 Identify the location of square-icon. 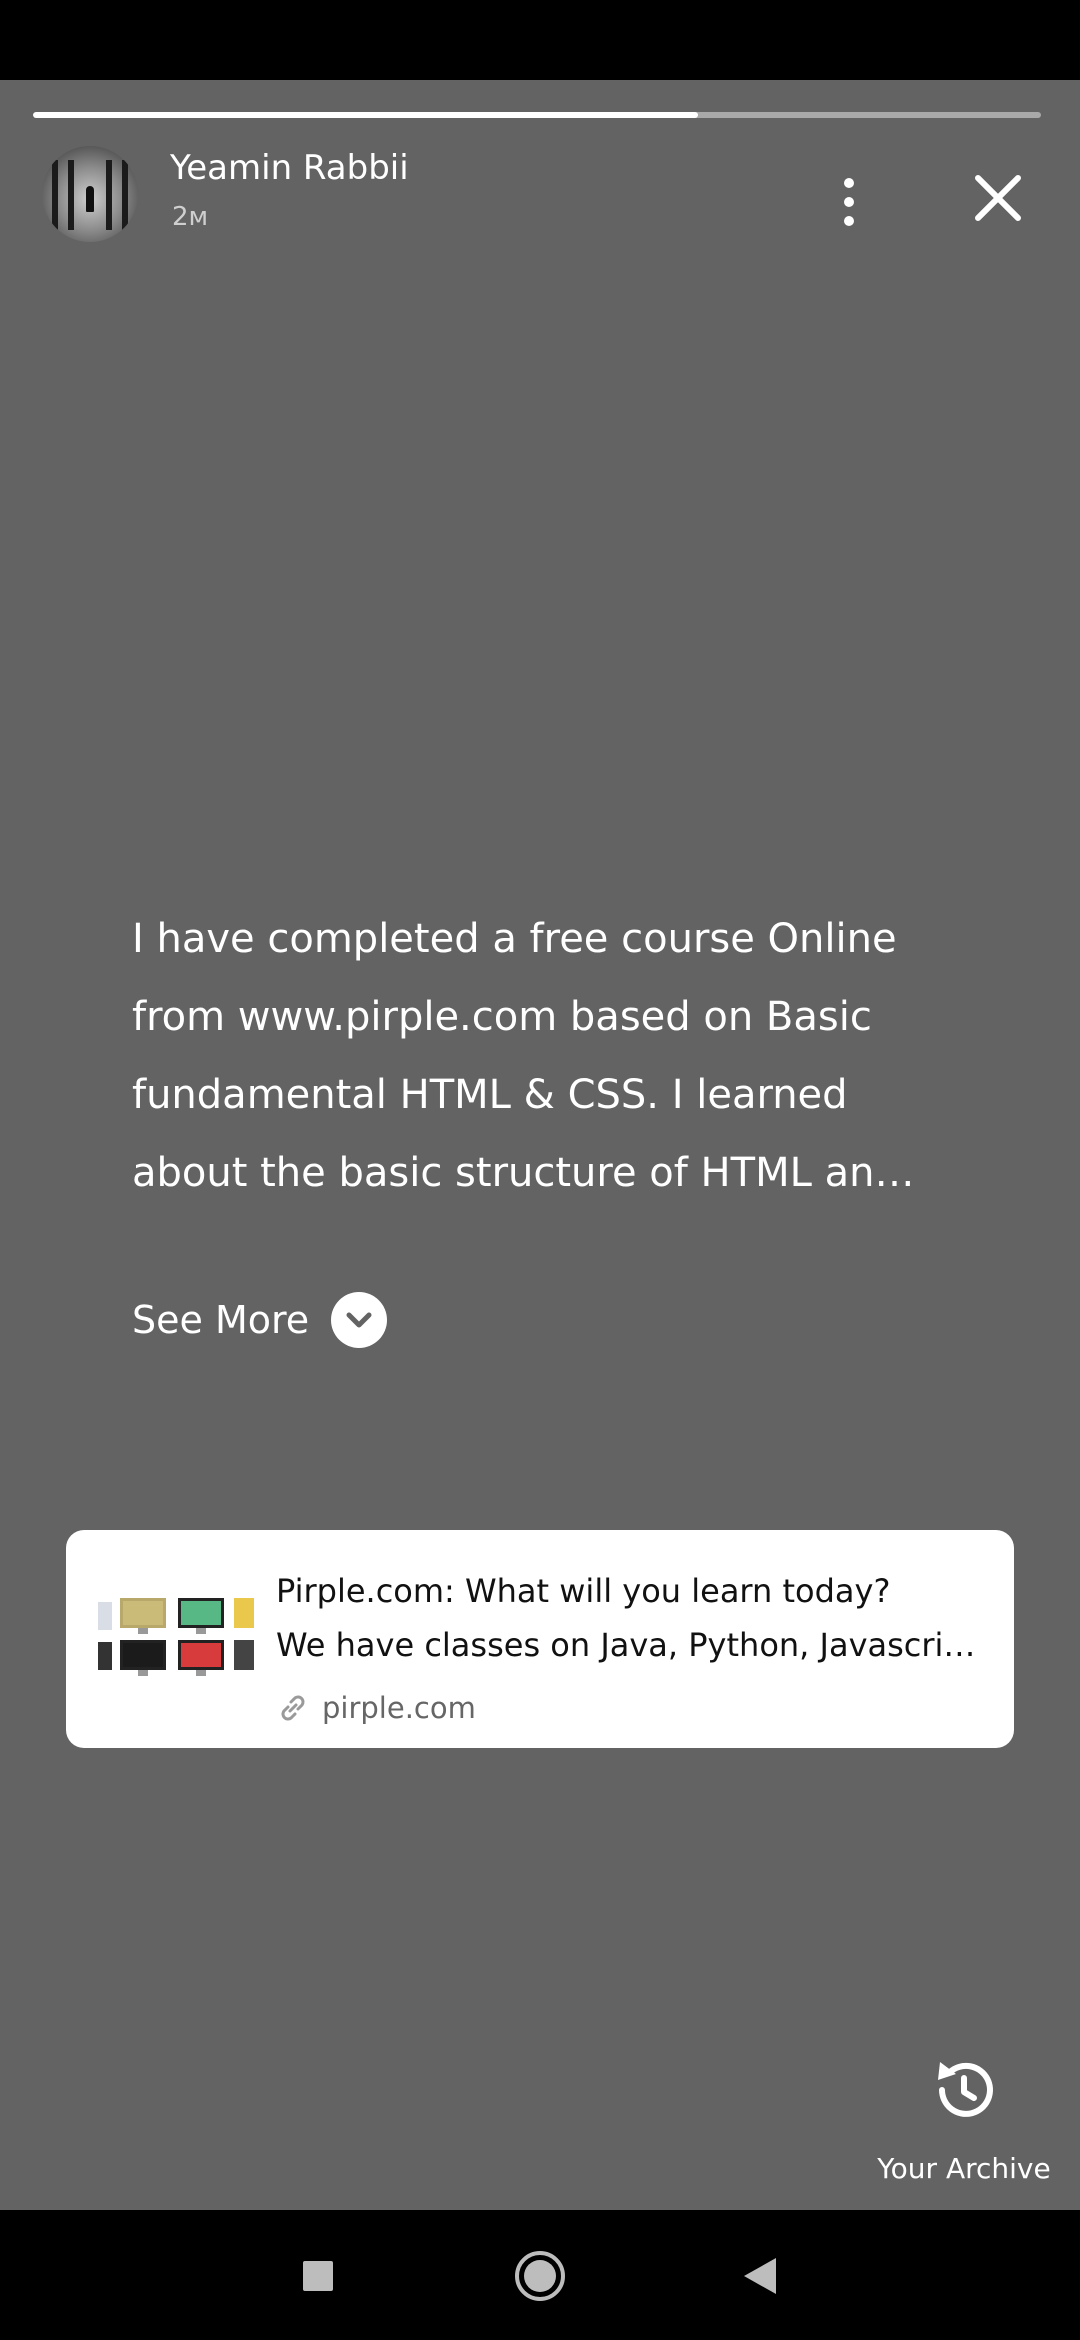
(318, 2276).